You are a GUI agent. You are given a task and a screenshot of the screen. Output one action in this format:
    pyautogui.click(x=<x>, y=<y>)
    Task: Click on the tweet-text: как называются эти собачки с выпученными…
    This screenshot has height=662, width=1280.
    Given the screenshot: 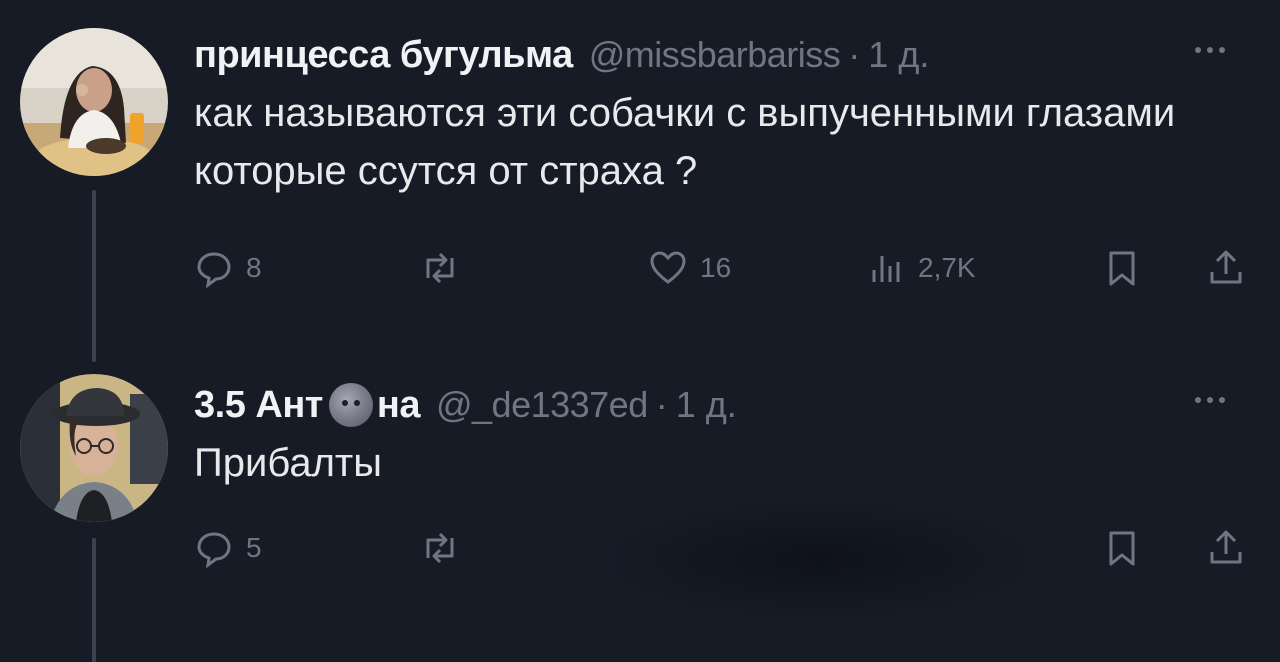 What is the action you would take?
    pyautogui.click(x=685, y=142)
    